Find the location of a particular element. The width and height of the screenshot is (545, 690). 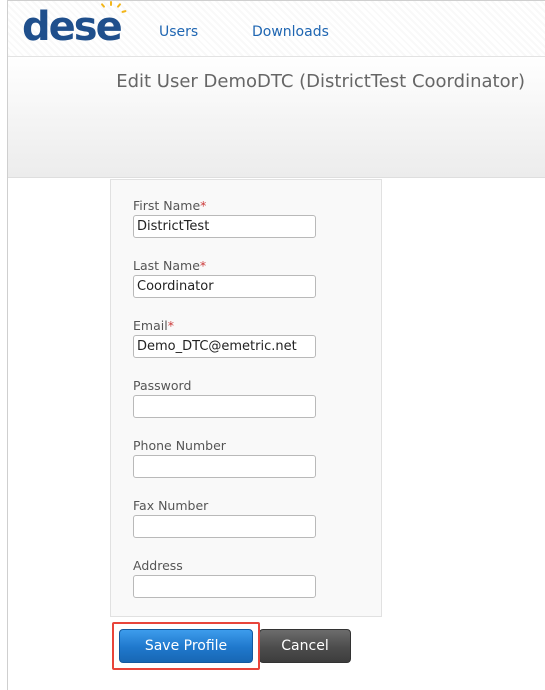

phone-number-label: Phone Number is located at coordinates (179, 445).